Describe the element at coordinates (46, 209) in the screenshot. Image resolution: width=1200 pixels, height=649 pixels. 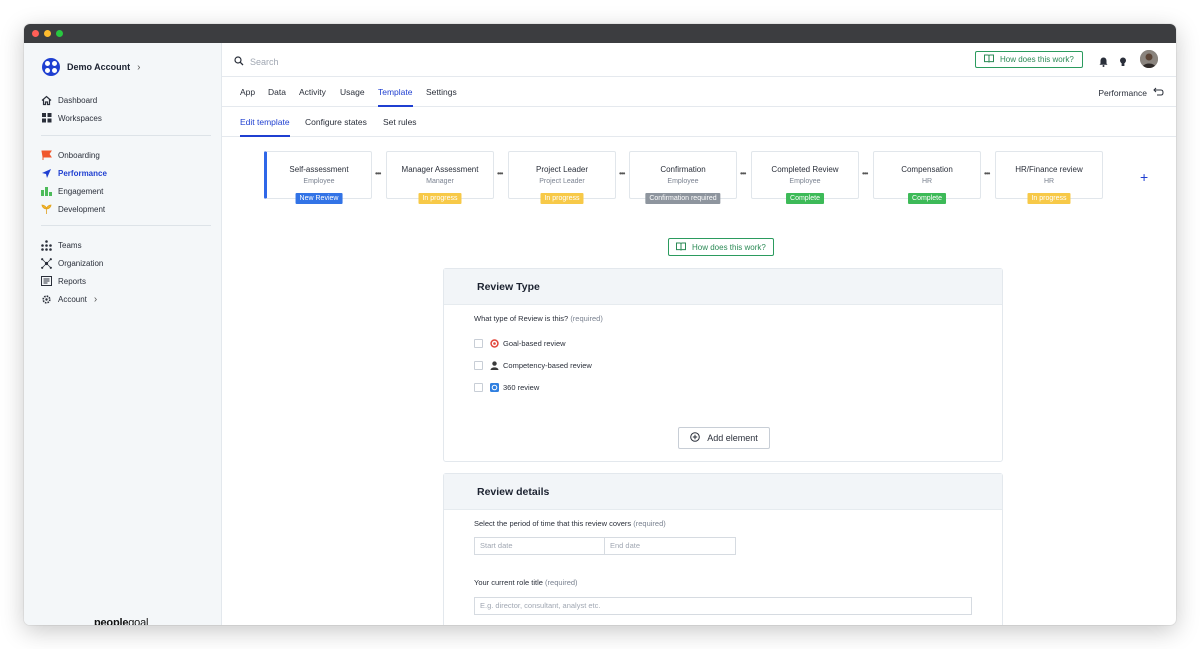
I see `sprout-icon` at that location.